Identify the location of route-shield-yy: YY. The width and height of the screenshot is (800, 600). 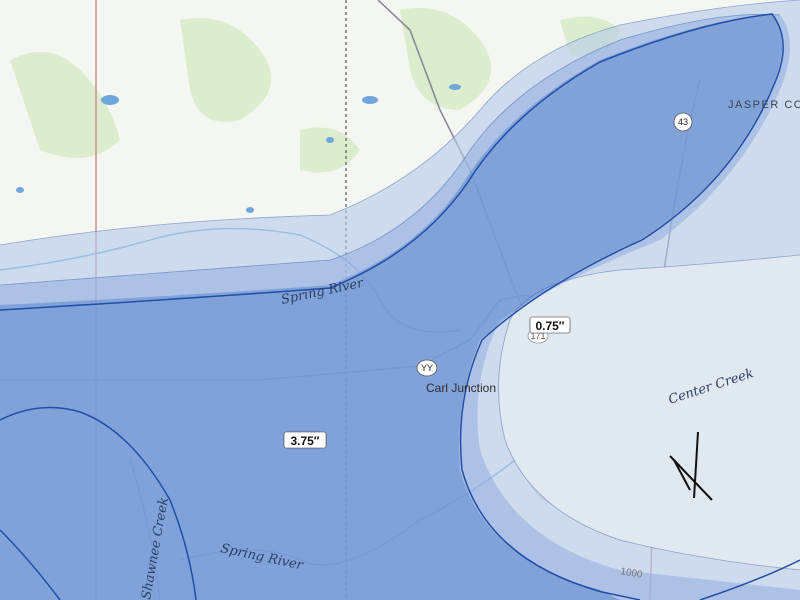
(427, 368).